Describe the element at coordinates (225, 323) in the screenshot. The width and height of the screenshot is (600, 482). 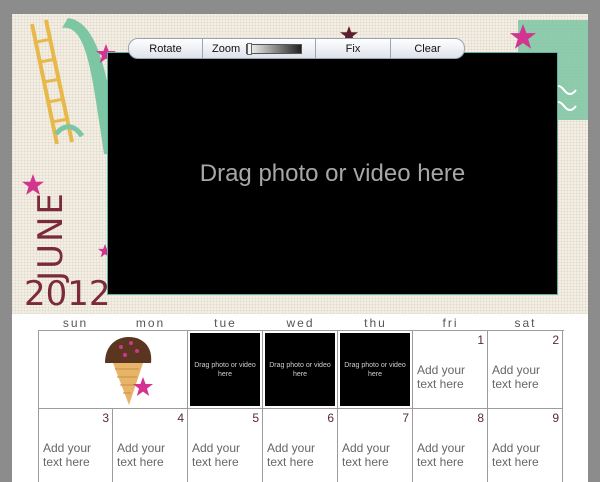
I see `weekday-tue: tue` at that location.